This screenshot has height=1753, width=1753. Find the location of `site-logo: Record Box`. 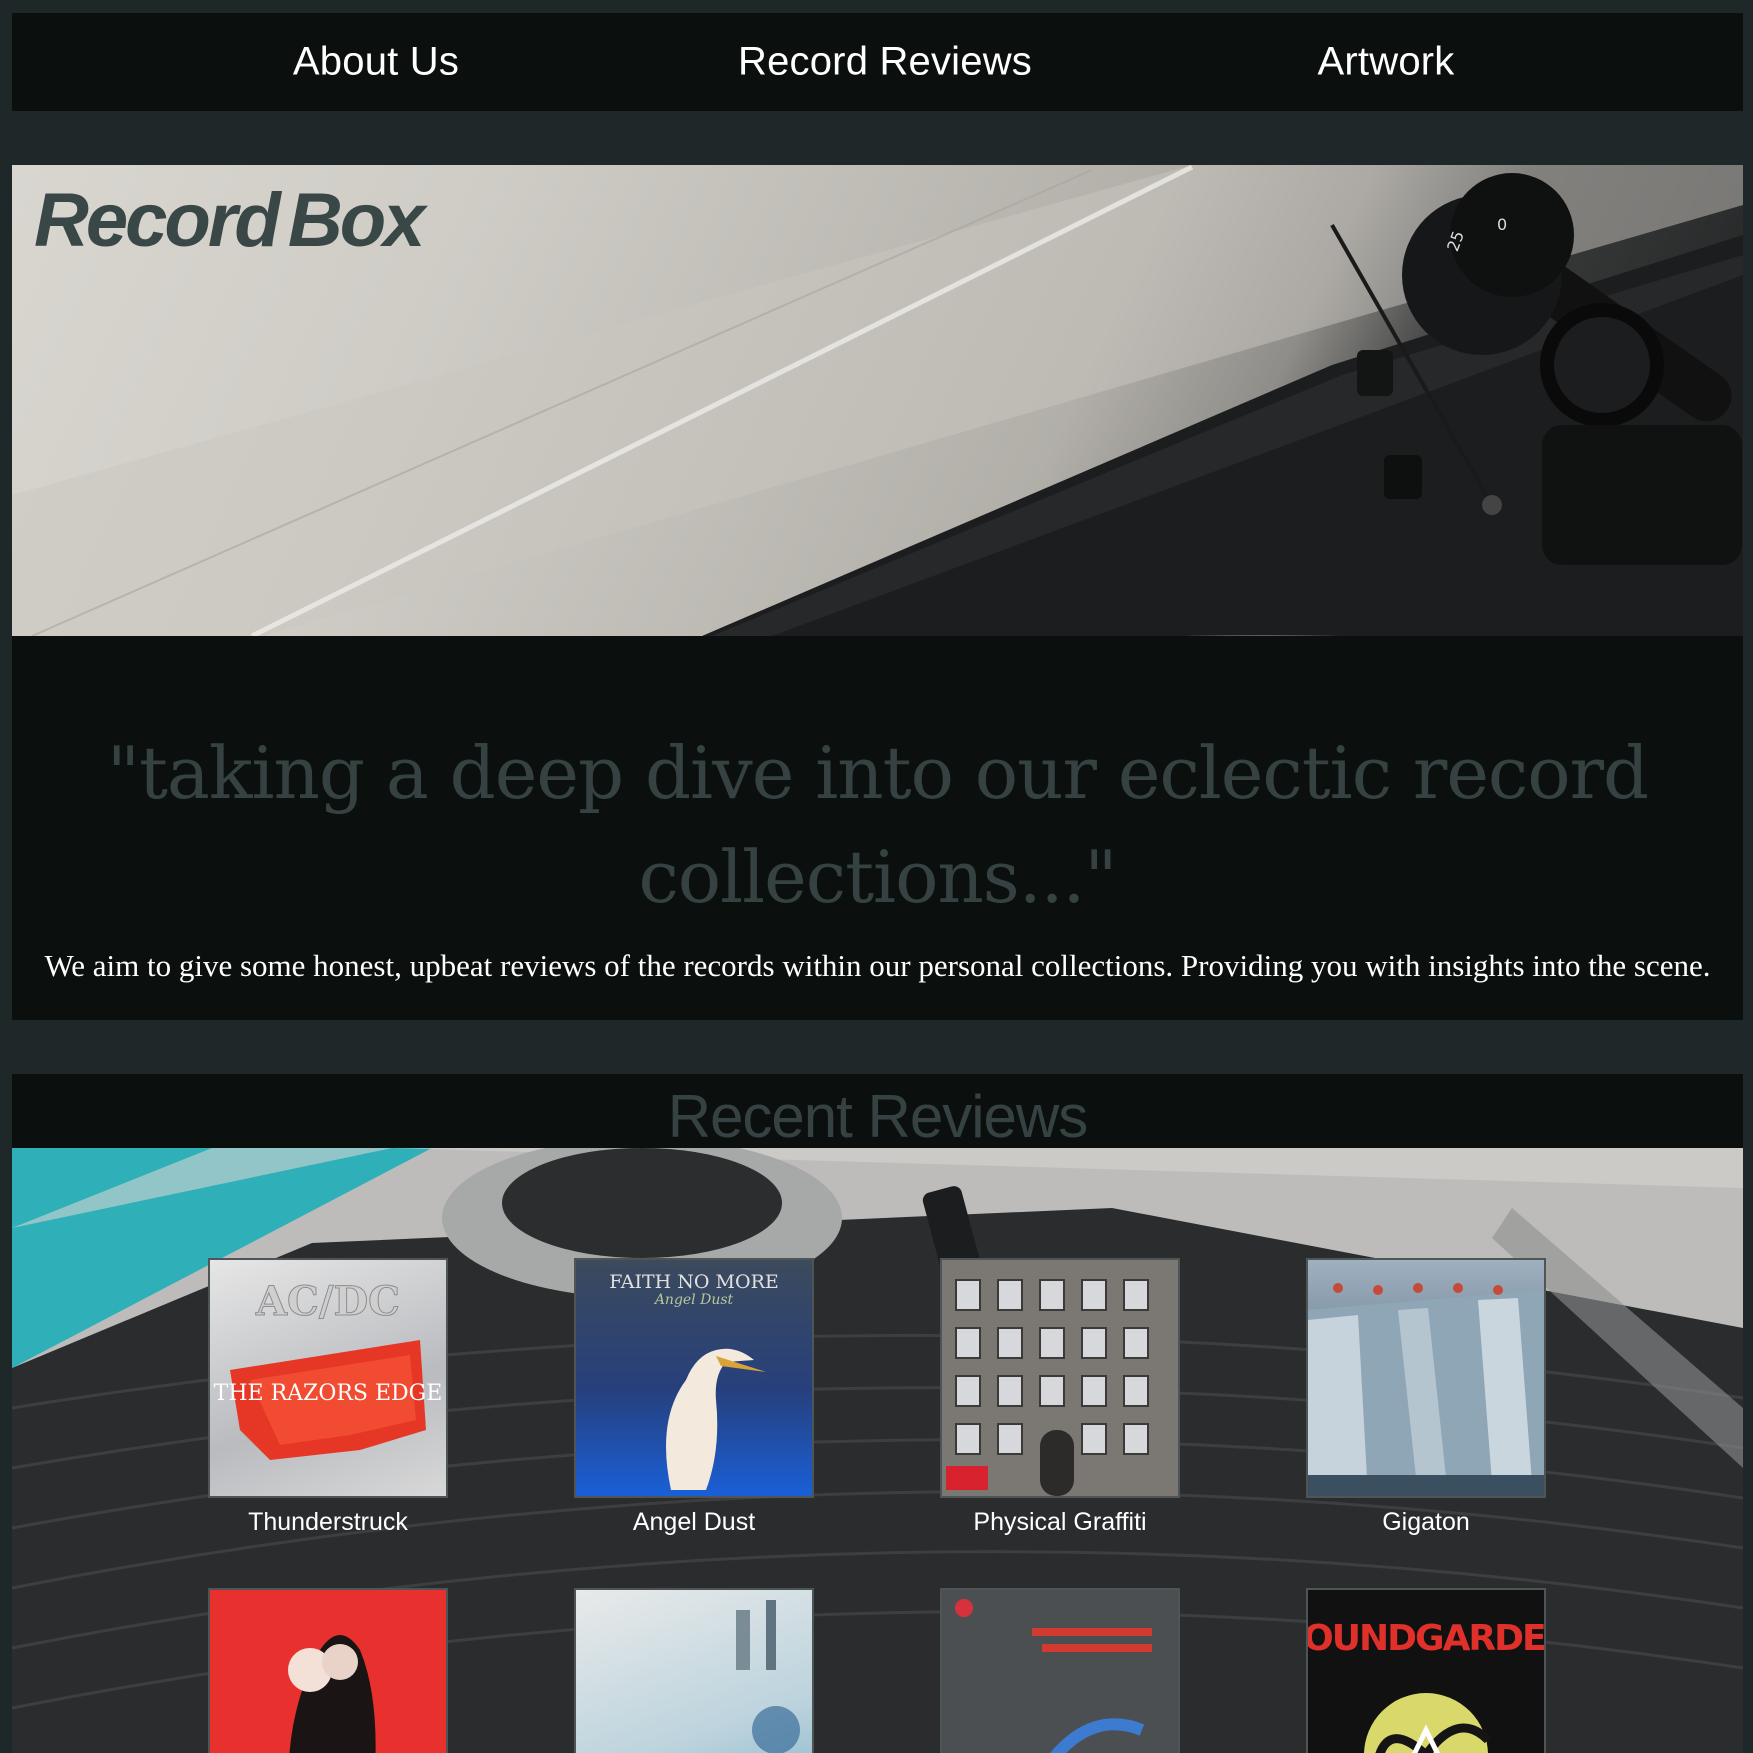

site-logo: Record Box is located at coordinates (230, 220).